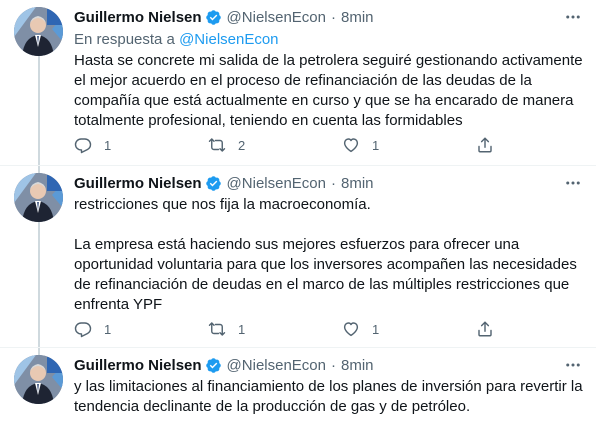 The image size is (596, 427). I want to click on retweet-button: 2, so click(275, 145).